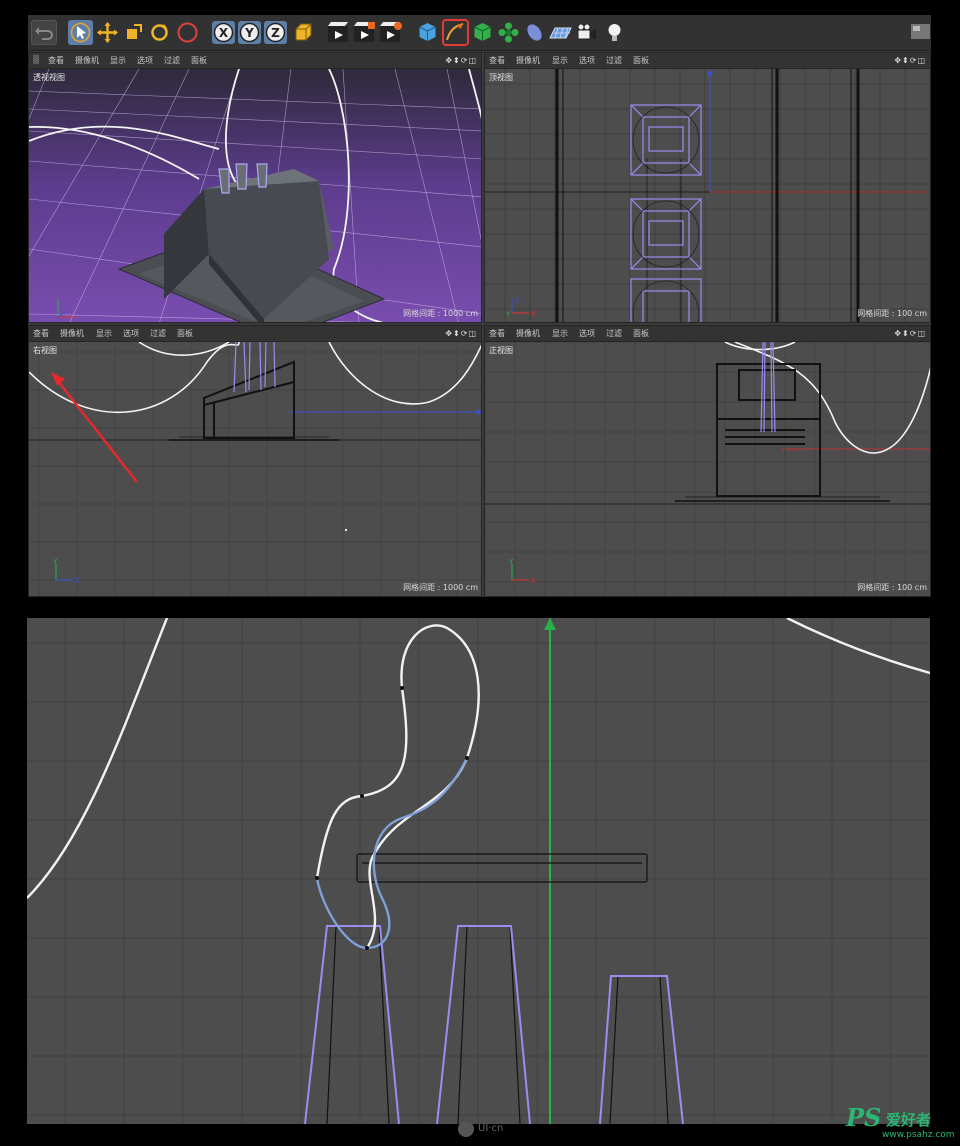 The width and height of the screenshot is (960, 1146). Describe the element at coordinates (501, 350) in the screenshot. I see `viewport-name: 正视图` at that location.